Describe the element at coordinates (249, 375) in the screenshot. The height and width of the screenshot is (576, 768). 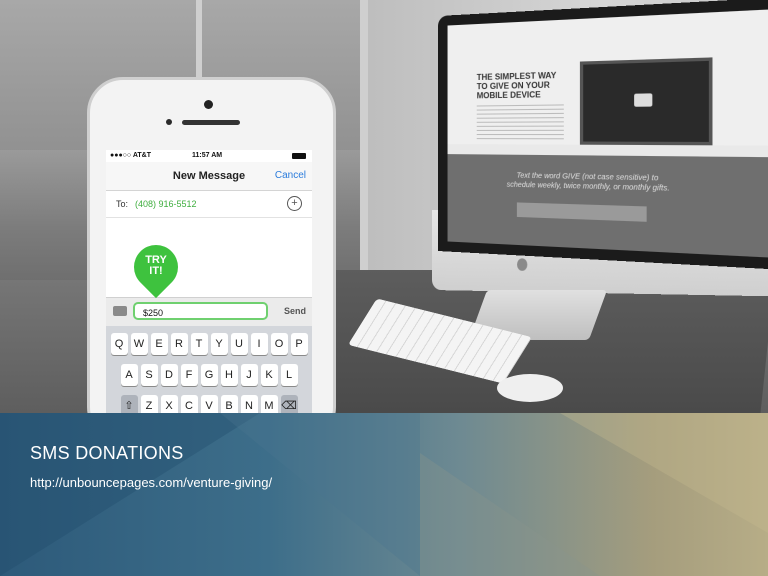
I see `key-j: J` at that location.